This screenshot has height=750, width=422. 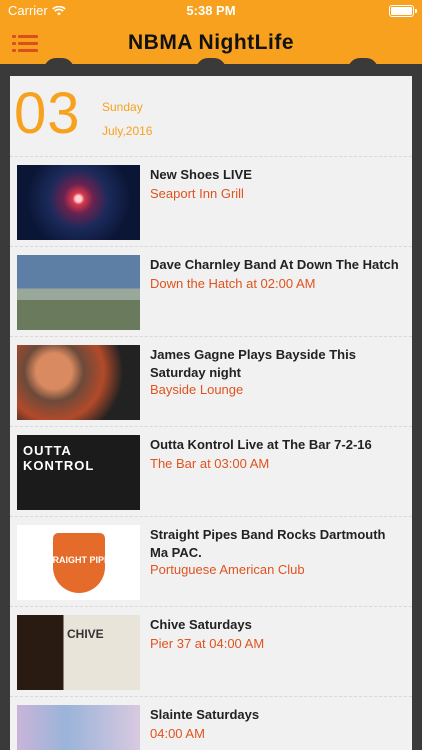 What do you see at coordinates (207, 643) in the screenshot?
I see `event-venue: Pier 37 at 04:00 AM` at bounding box center [207, 643].